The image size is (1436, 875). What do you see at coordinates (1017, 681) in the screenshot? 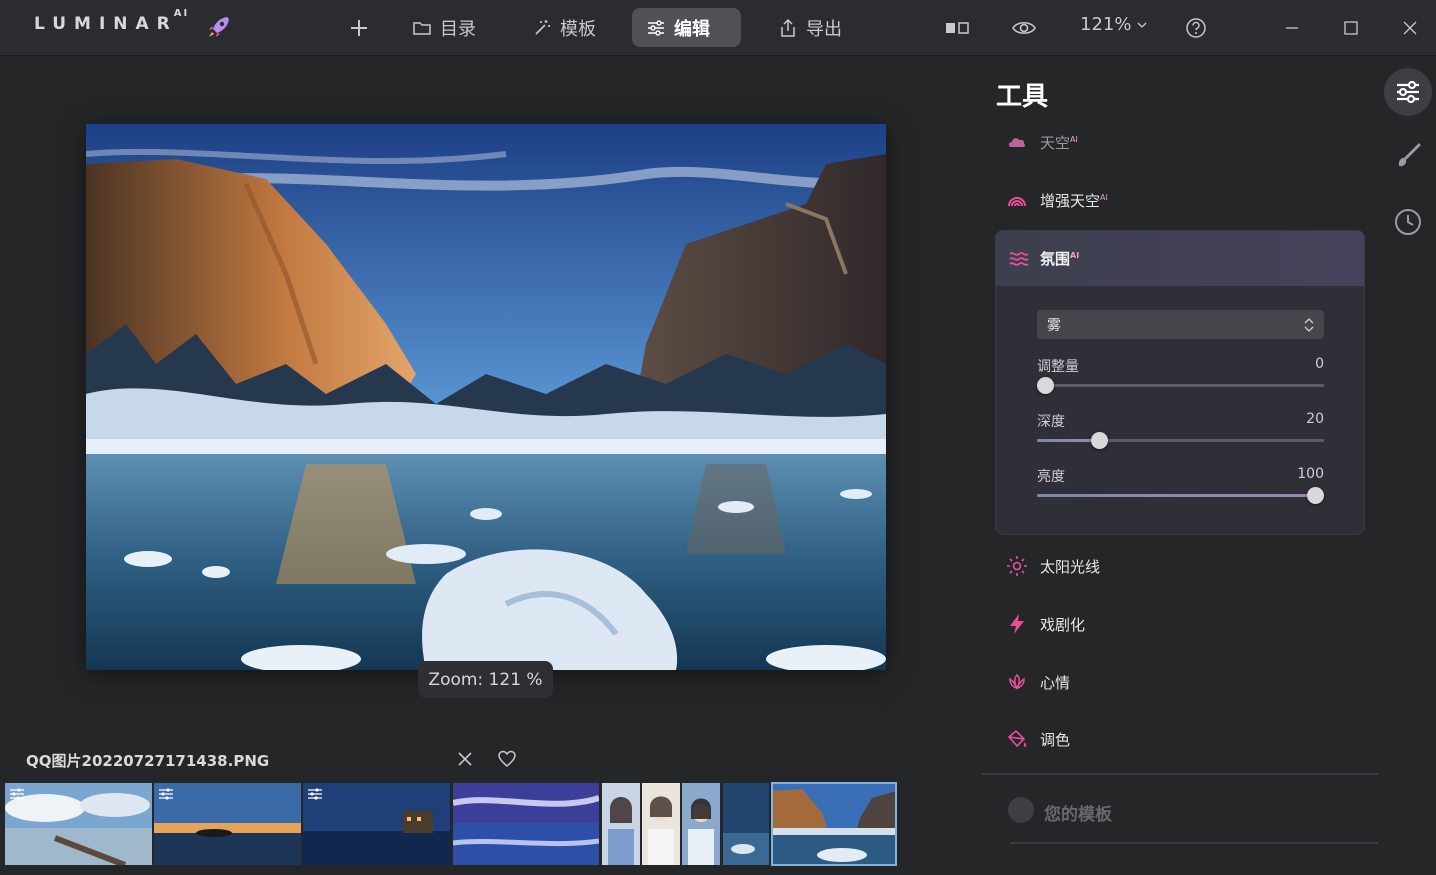
I see `lotus-icon` at bounding box center [1017, 681].